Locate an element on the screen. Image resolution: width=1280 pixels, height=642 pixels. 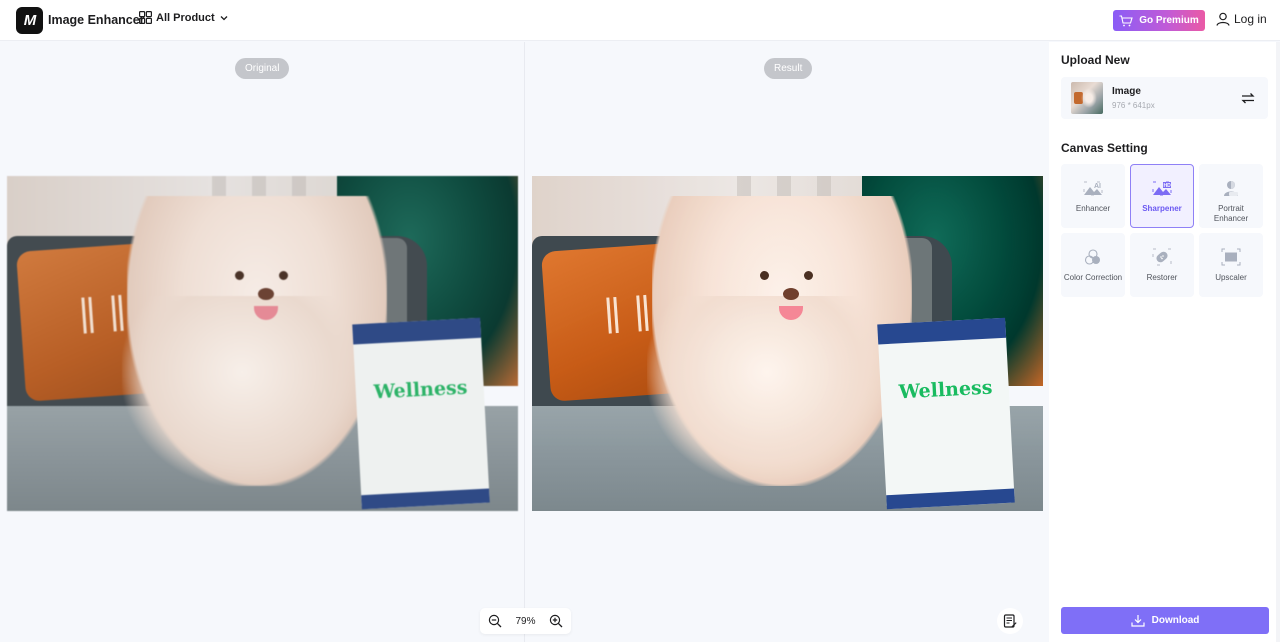
tool-upscaler: Upscaler is located at coordinates (1231, 265).